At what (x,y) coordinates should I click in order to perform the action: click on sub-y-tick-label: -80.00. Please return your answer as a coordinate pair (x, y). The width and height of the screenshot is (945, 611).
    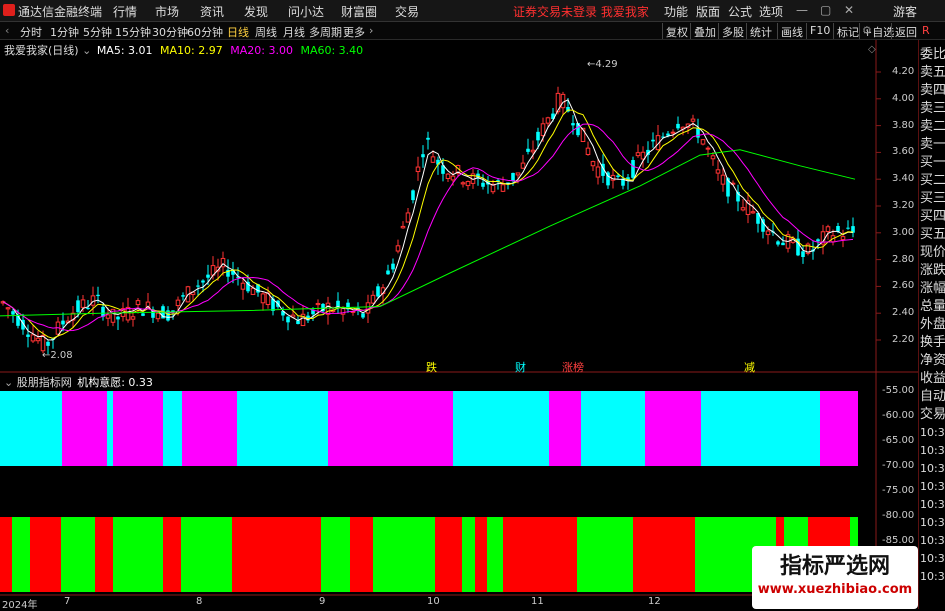
    Looking at the image, I should click on (898, 515).